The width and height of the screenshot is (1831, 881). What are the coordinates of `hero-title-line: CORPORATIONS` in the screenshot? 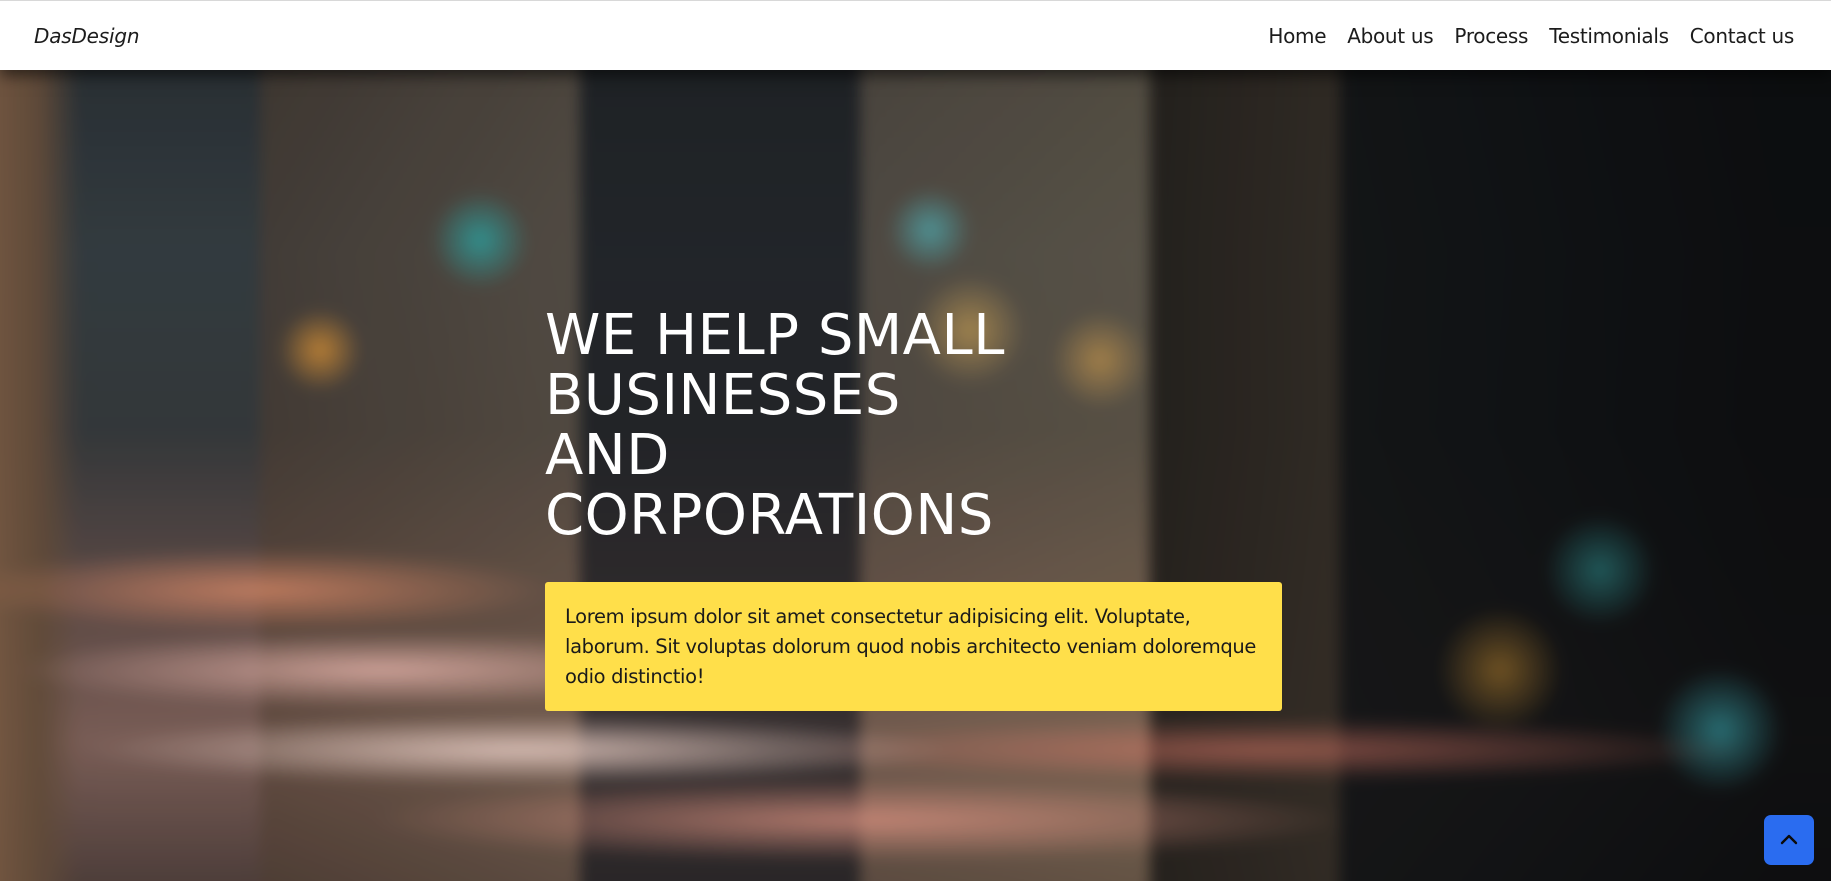 It's located at (769, 515).